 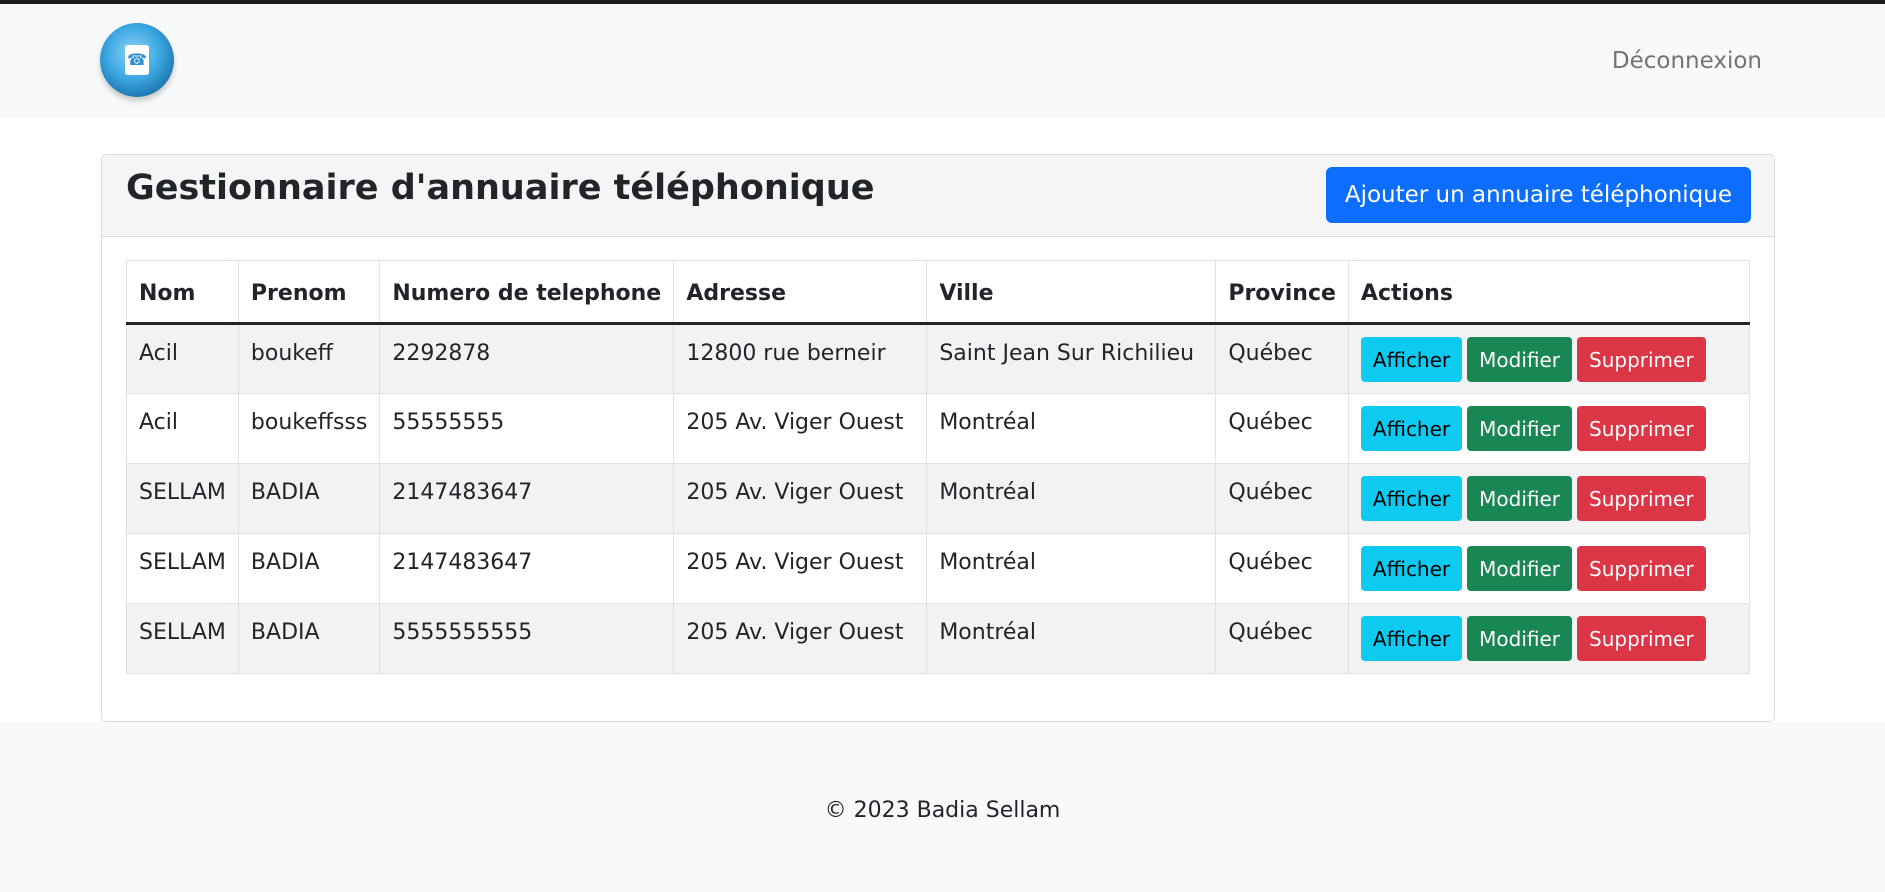 What do you see at coordinates (500, 188) in the screenshot?
I see `page-title: Gestionnaire d'annuaire téléphonique` at bounding box center [500, 188].